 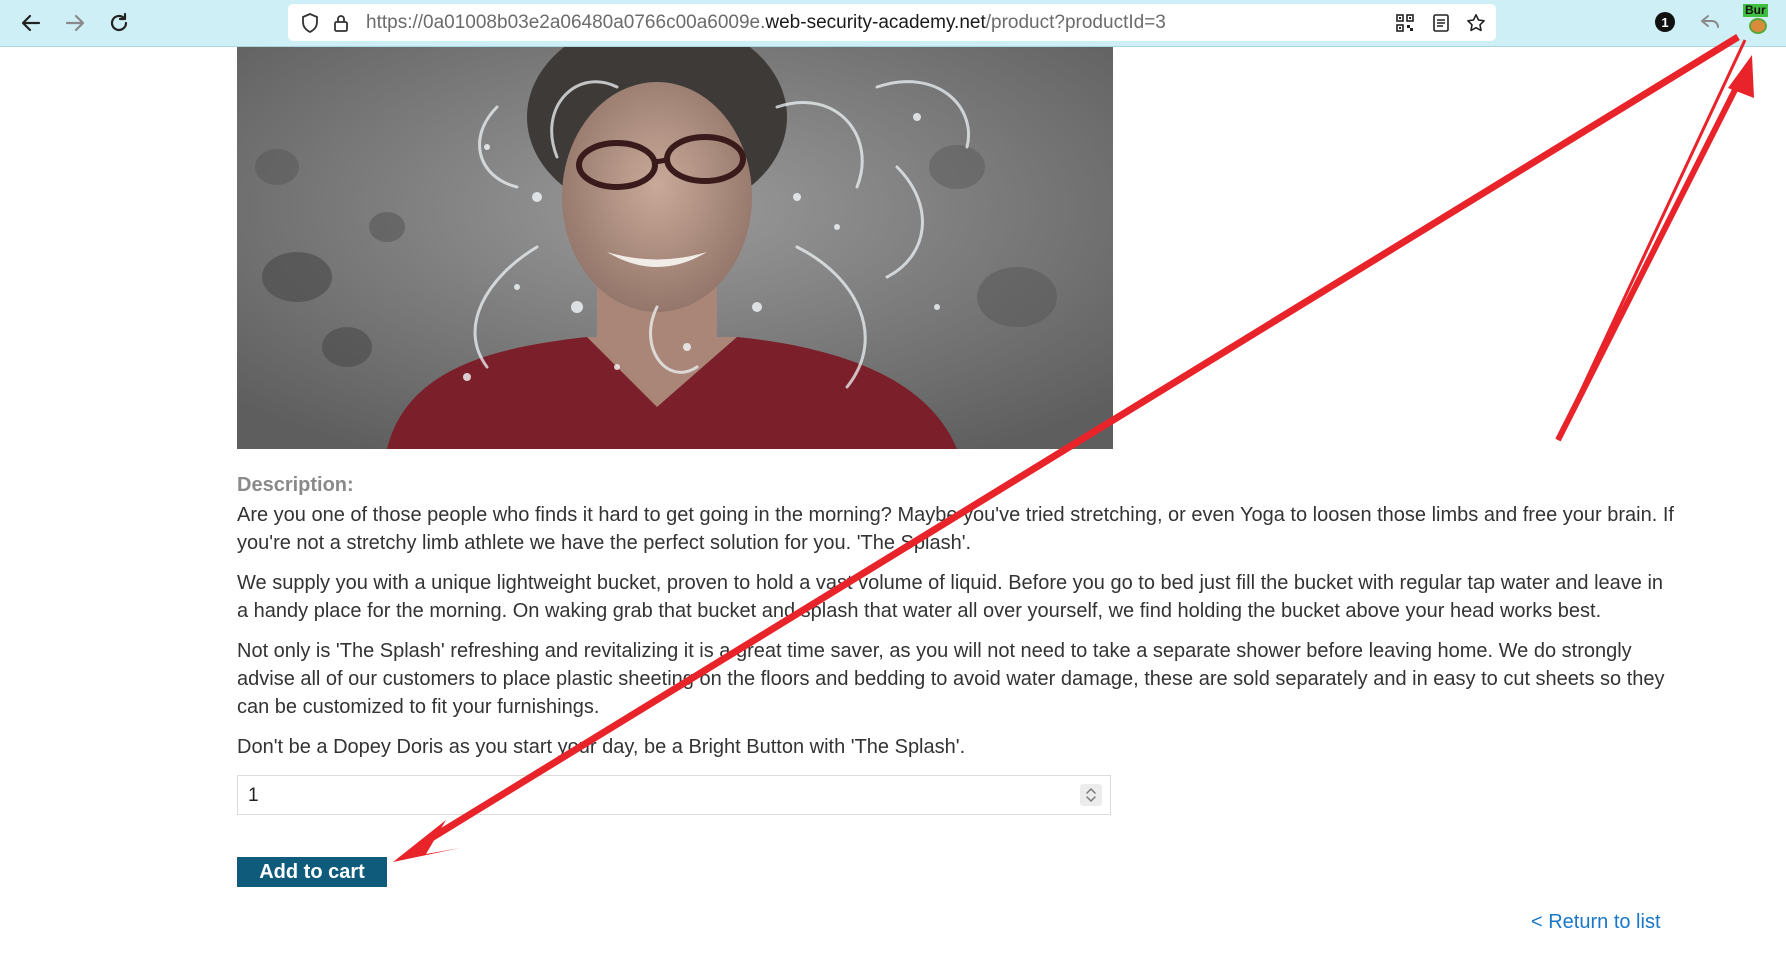 What do you see at coordinates (1405, 23) in the screenshot?
I see `qr-code-icon` at bounding box center [1405, 23].